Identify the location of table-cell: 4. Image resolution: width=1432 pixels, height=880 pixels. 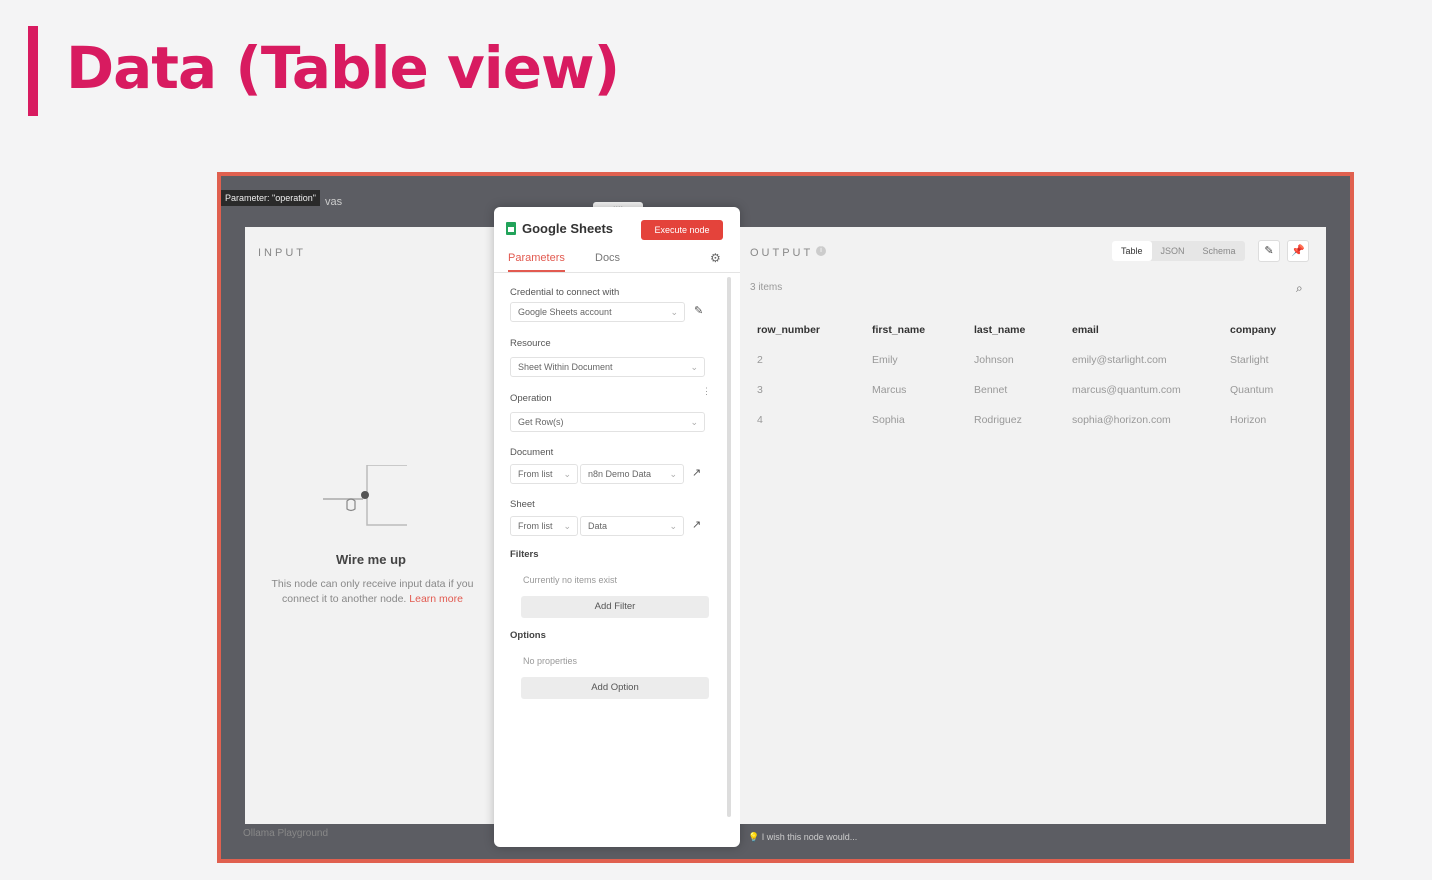
(760, 420).